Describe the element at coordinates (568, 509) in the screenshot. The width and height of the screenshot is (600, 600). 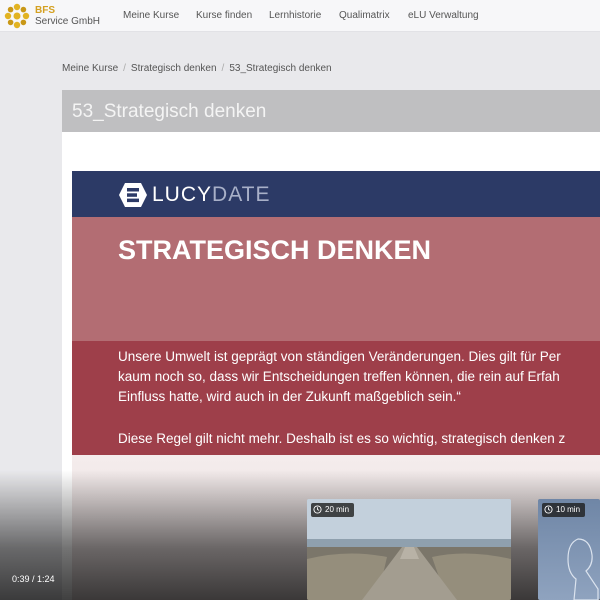
I see `duration-text: 10 min` at that location.